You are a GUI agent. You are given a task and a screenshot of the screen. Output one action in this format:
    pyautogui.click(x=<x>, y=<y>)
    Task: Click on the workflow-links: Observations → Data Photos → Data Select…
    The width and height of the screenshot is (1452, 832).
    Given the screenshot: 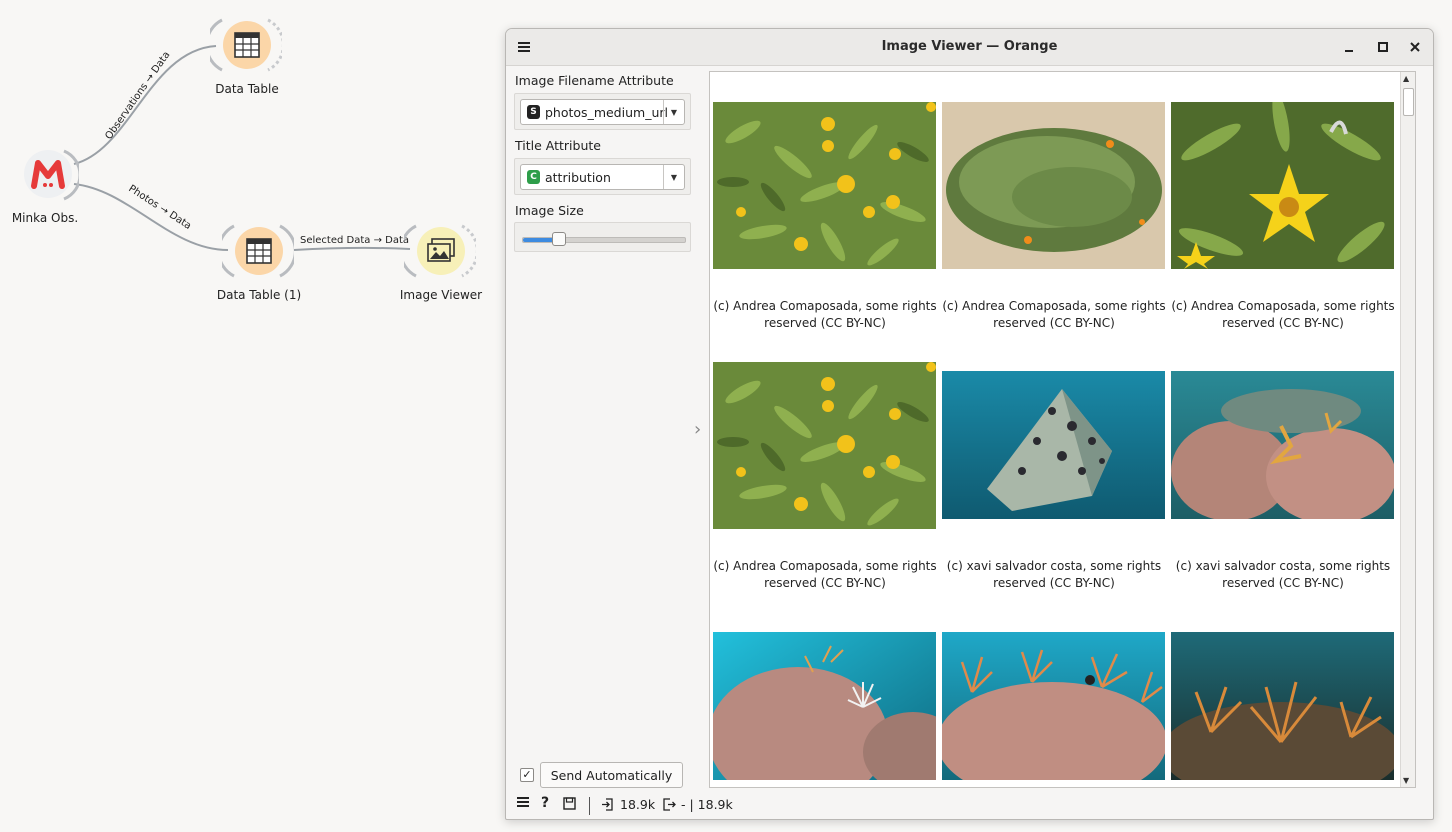 What is the action you would take?
    pyautogui.click(x=242, y=148)
    